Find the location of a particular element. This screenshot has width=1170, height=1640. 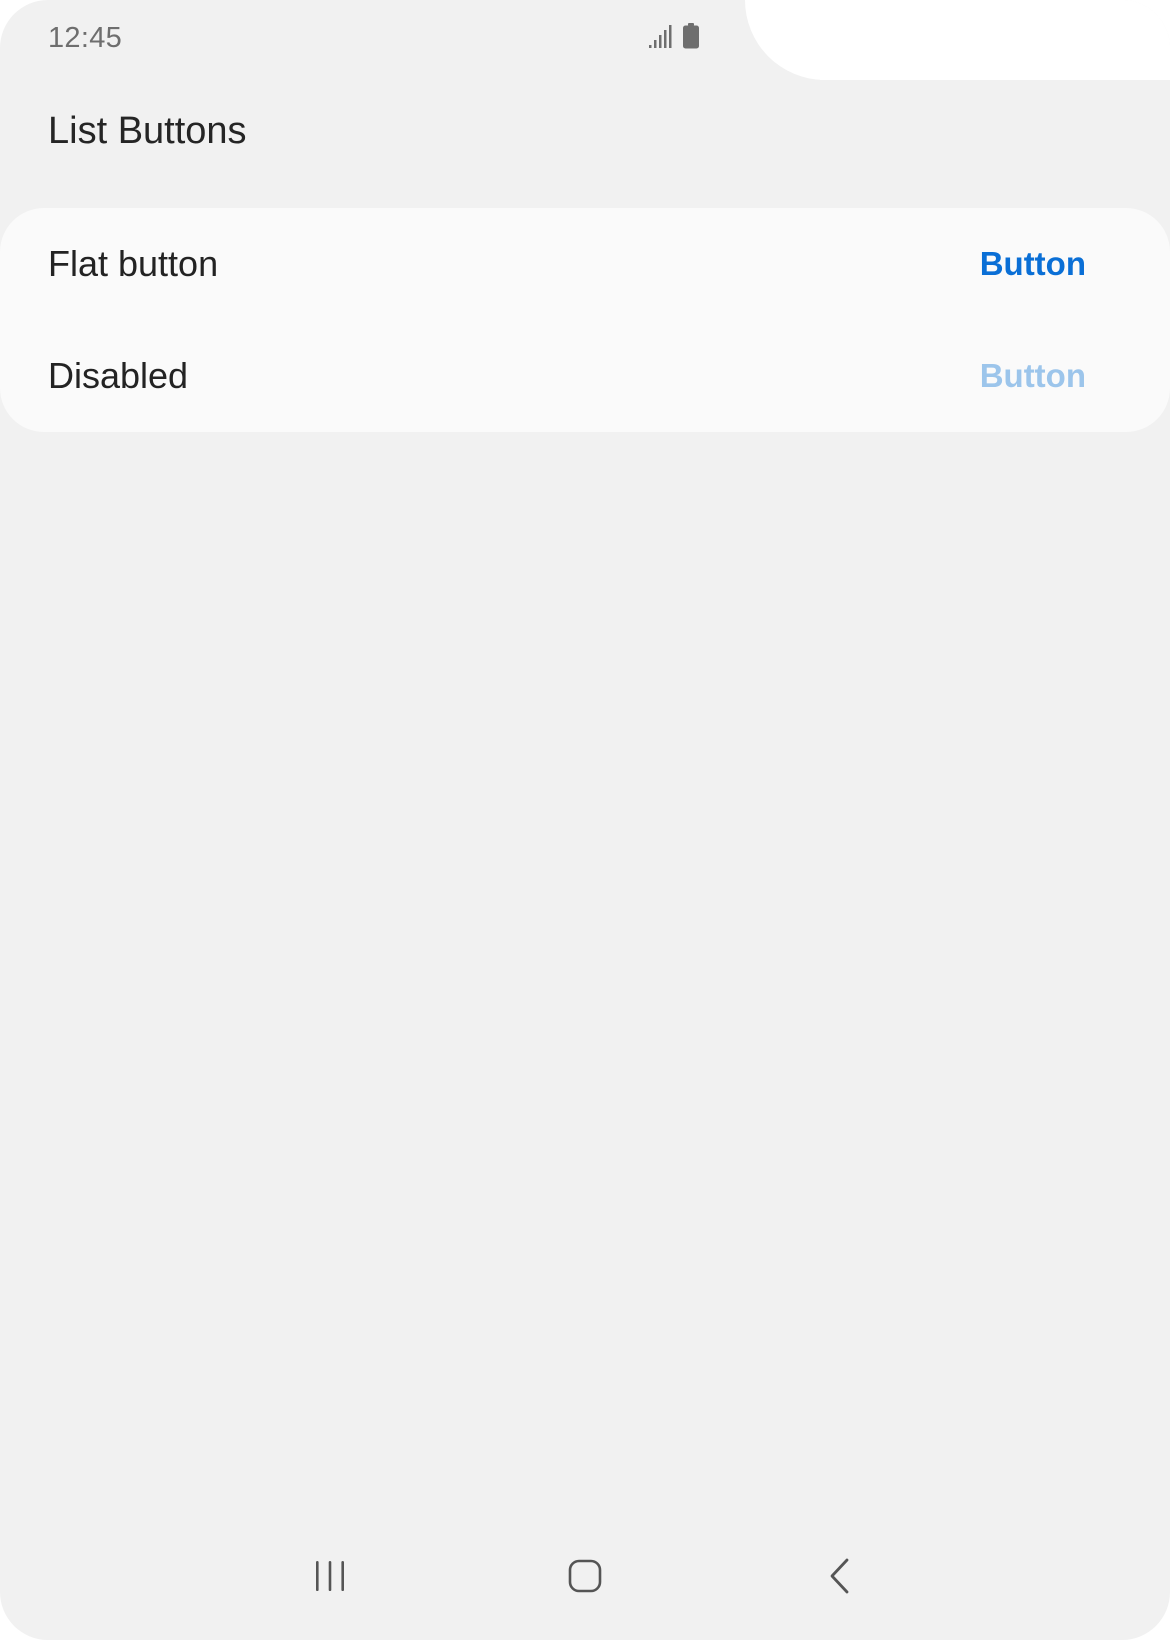

list-item-flat-button: Flat button Button is located at coordinates (585, 264).